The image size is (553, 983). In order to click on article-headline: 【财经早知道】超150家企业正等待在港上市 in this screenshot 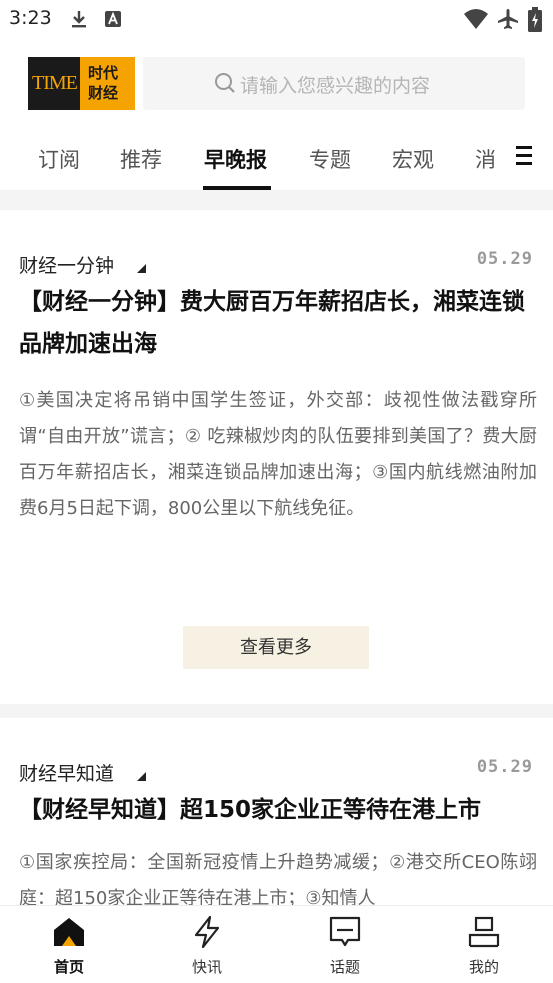, I will do `click(278, 810)`.